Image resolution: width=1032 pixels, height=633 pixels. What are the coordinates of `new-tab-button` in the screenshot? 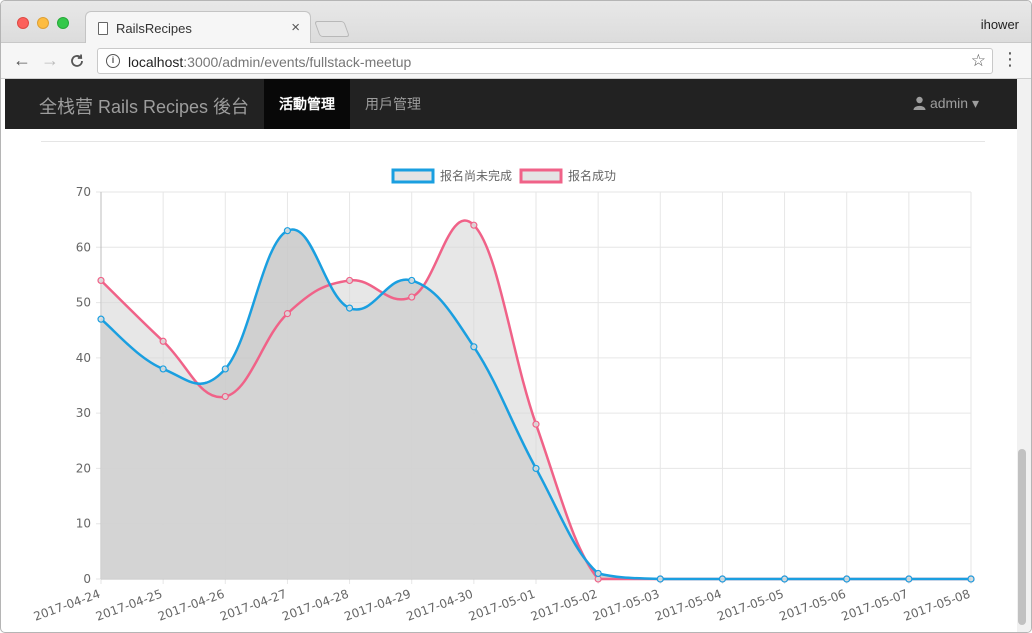 It's located at (332, 29).